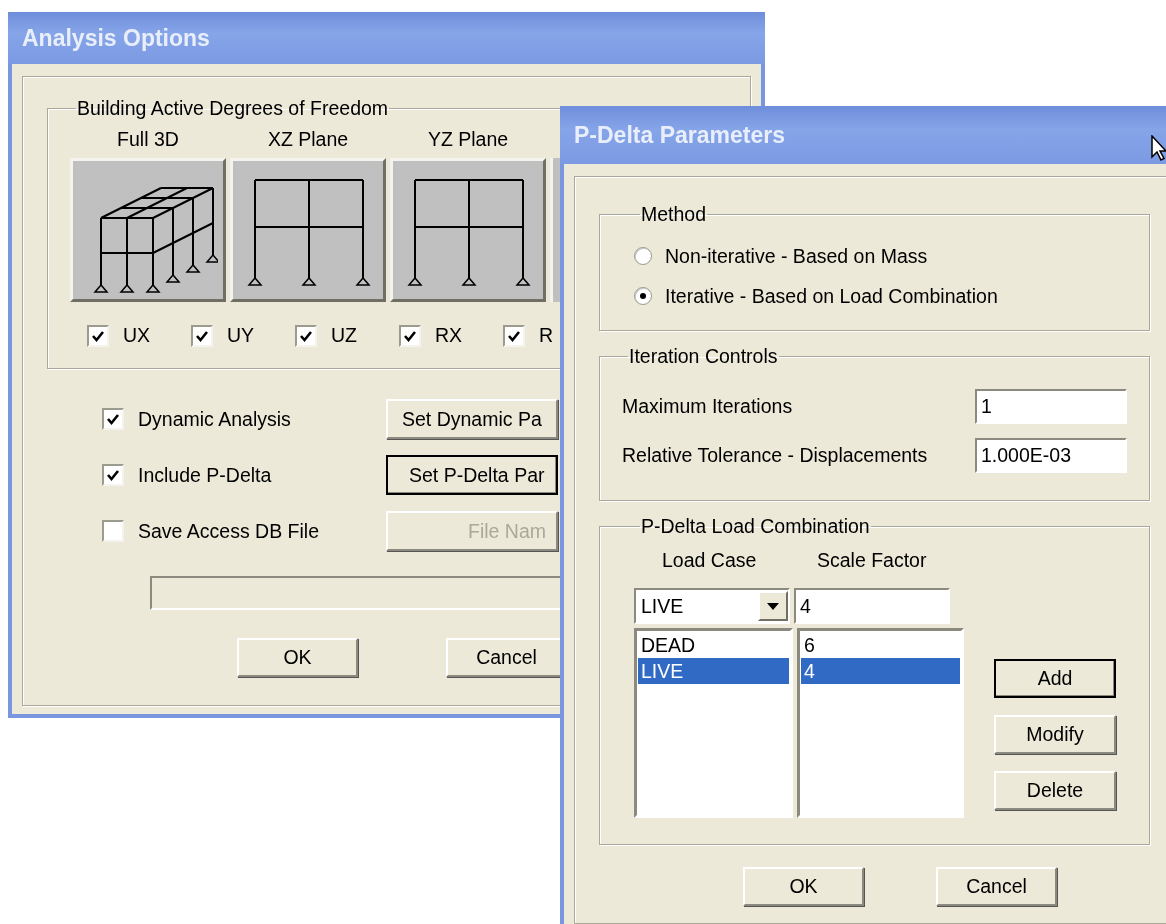 This screenshot has width=1166, height=924. What do you see at coordinates (1158, 148) in the screenshot?
I see `mouse-cursor-icon` at bounding box center [1158, 148].